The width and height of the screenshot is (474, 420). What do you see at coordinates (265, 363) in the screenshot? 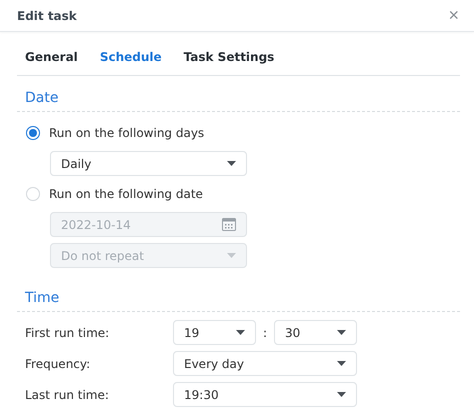
I see `dropdown: Every day` at bounding box center [265, 363].